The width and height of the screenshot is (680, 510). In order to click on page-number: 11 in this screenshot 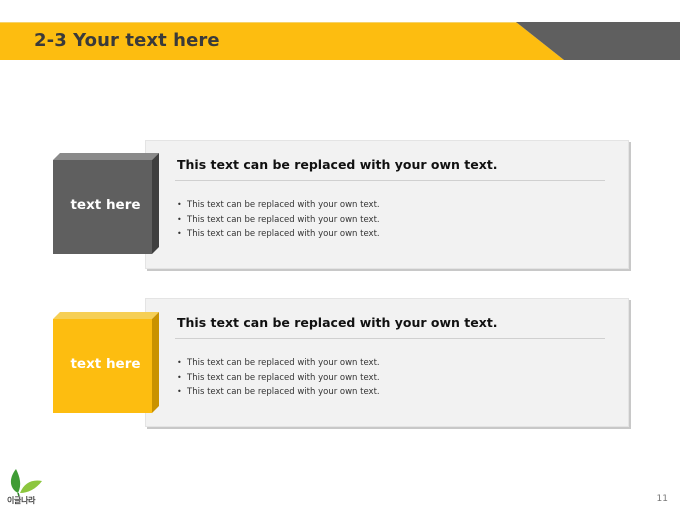, I will do `click(662, 499)`.